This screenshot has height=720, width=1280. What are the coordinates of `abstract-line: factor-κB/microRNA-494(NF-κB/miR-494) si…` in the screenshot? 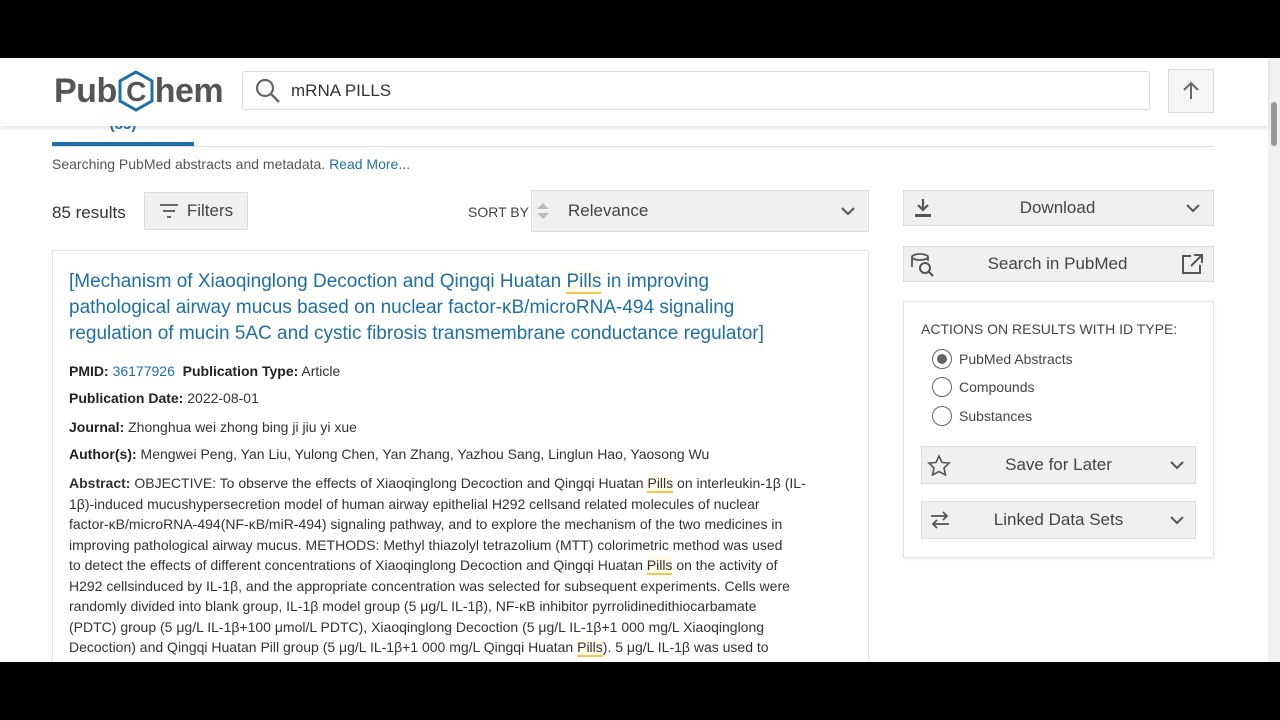 It's located at (426, 524).